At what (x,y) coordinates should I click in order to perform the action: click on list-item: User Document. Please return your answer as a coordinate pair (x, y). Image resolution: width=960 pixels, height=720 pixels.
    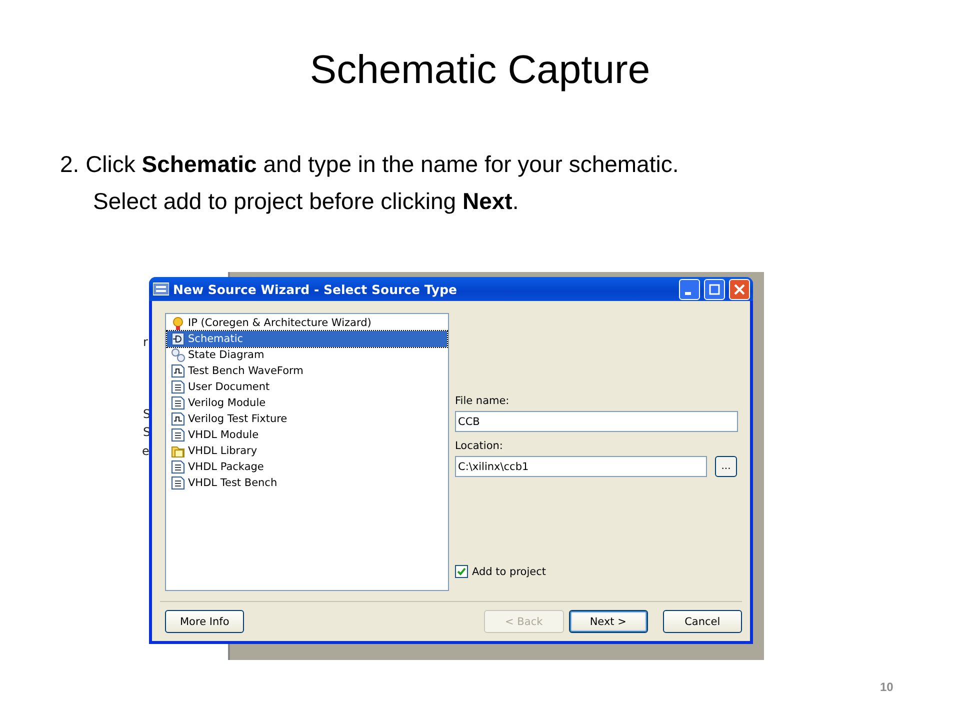
    Looking at the image, I should click on (307, 387).